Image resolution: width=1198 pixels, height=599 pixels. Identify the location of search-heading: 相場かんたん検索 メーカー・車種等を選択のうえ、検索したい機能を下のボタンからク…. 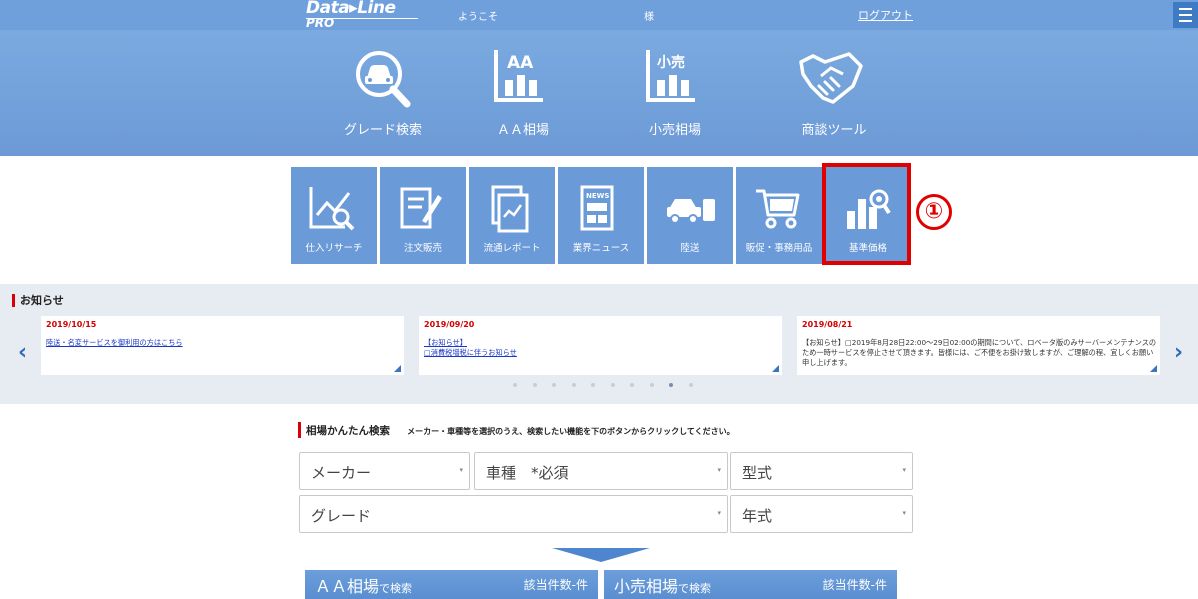
(516, 430).